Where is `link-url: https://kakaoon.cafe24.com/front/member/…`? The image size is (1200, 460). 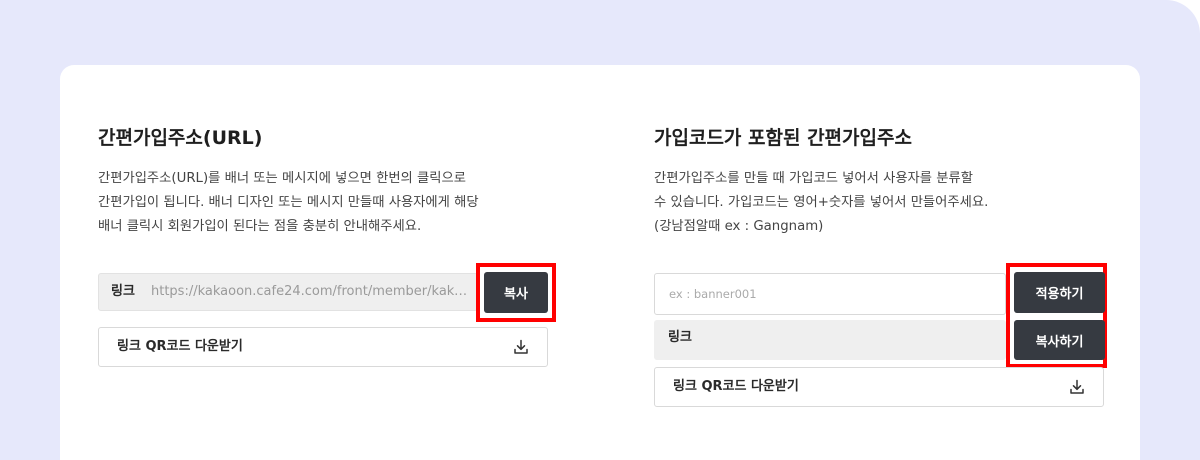
link-url: https://kakaoon.cafe24.com/front/member/… is located at coordinates (310, 292).